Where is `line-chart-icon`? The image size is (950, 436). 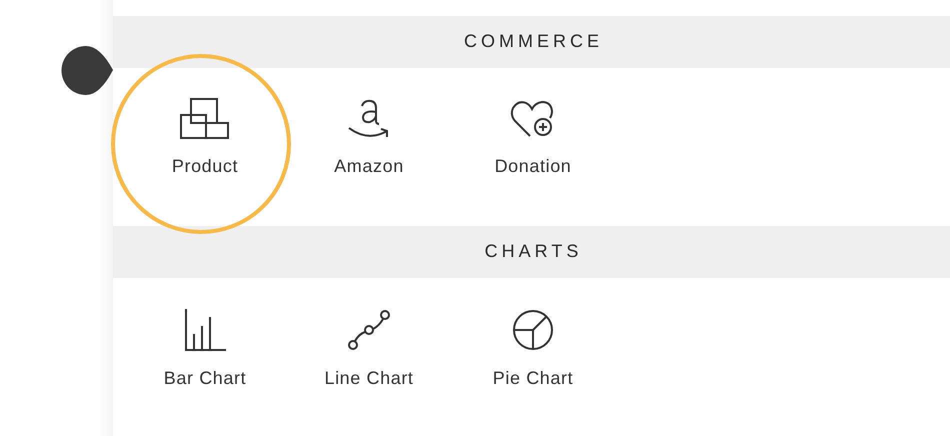
line-chart-icon is located at coordinates (369, 330).